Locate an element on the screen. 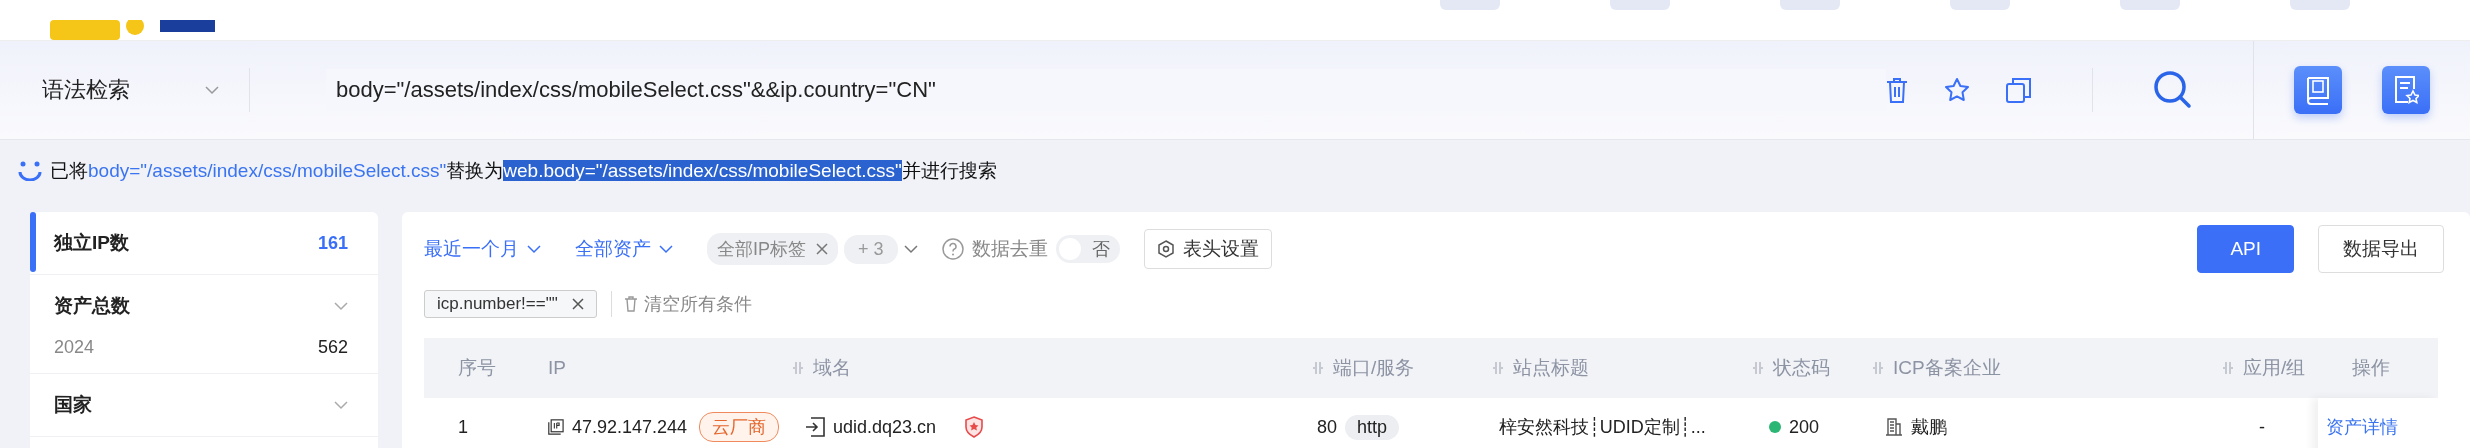  column-header: 站点标题 is located at coordinates (1551, 368).